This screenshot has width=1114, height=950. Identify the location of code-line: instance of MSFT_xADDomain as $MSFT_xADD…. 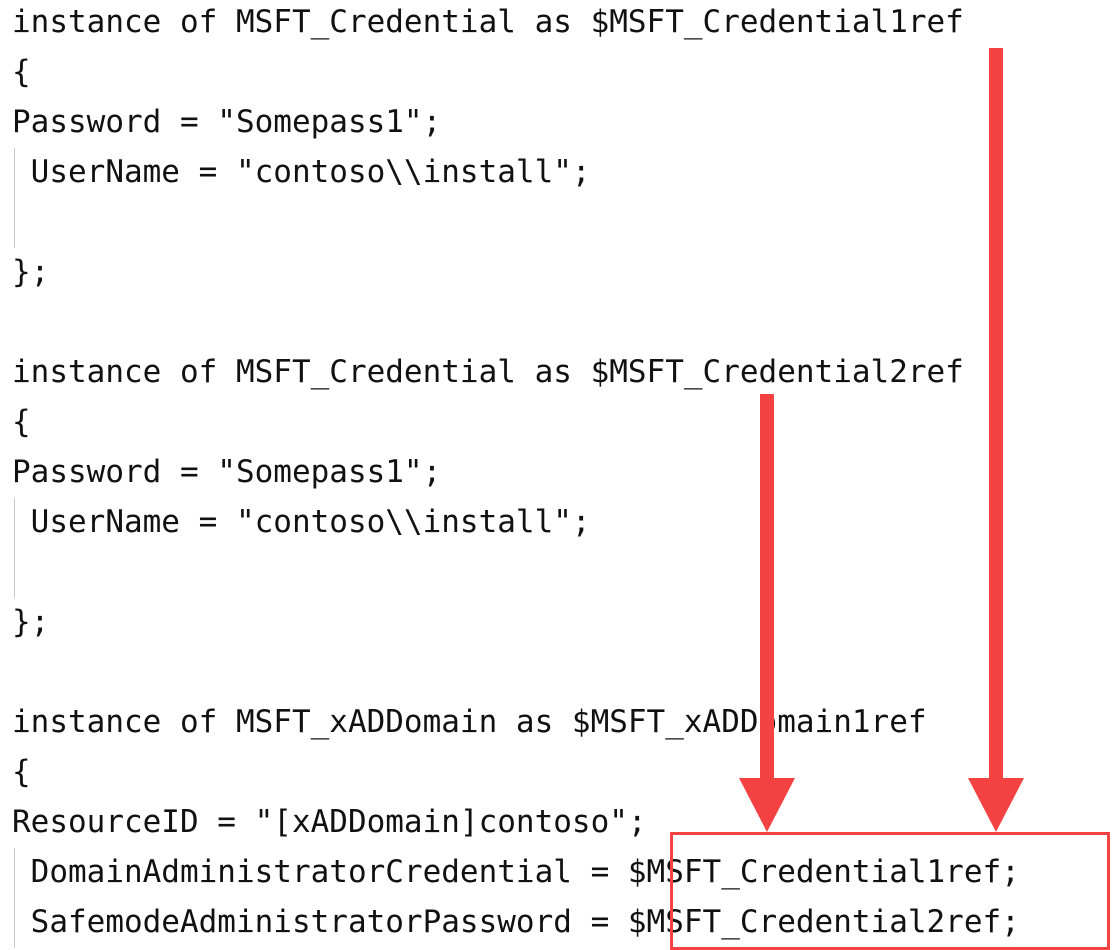
(469, 722).